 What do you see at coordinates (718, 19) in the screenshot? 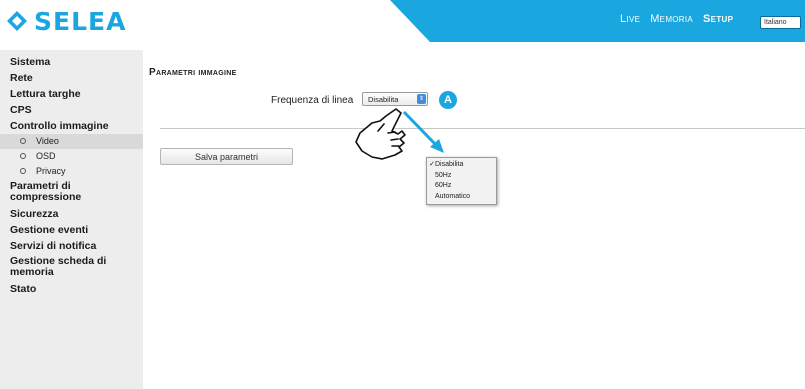
I see `nav-setup: Setup` at bounding box center [718, 19].